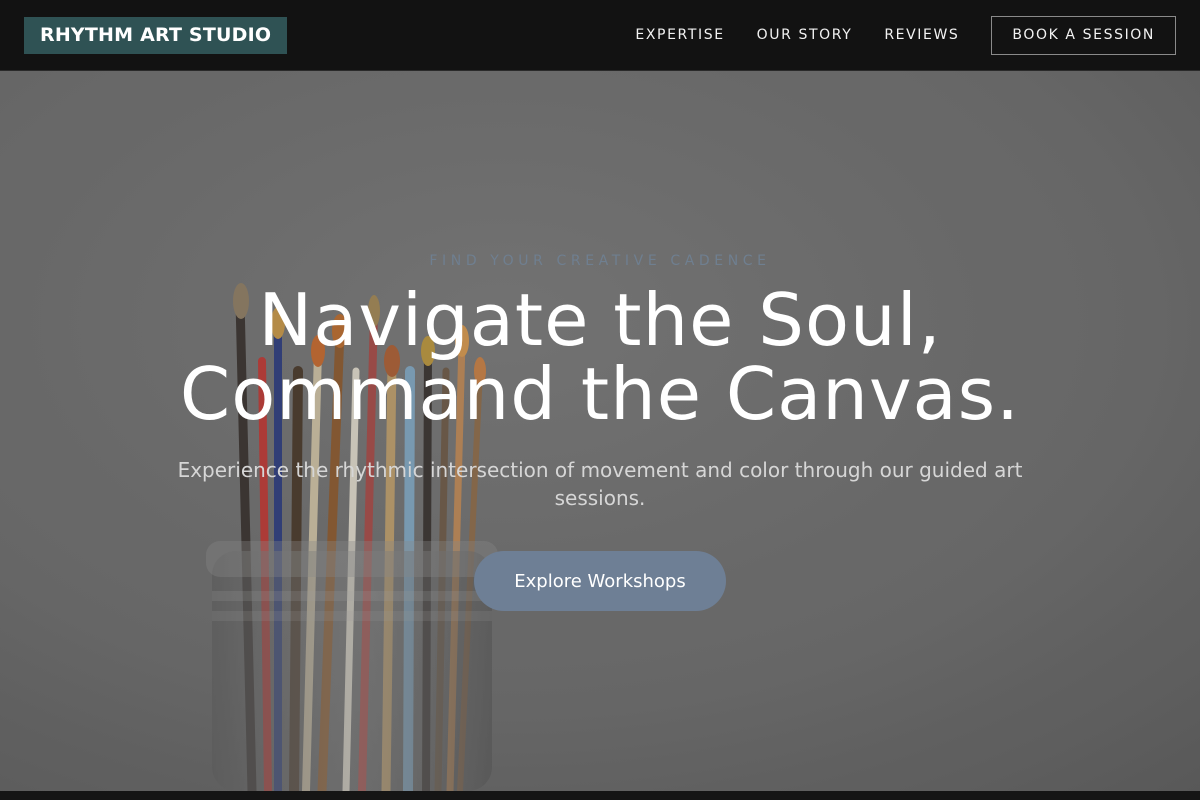 This screenshot has height=800, width=1200. Describe the element at coordinates (921, 35) in the screenshot. I see `nav-link-reviews: REVIEWS` at that location.